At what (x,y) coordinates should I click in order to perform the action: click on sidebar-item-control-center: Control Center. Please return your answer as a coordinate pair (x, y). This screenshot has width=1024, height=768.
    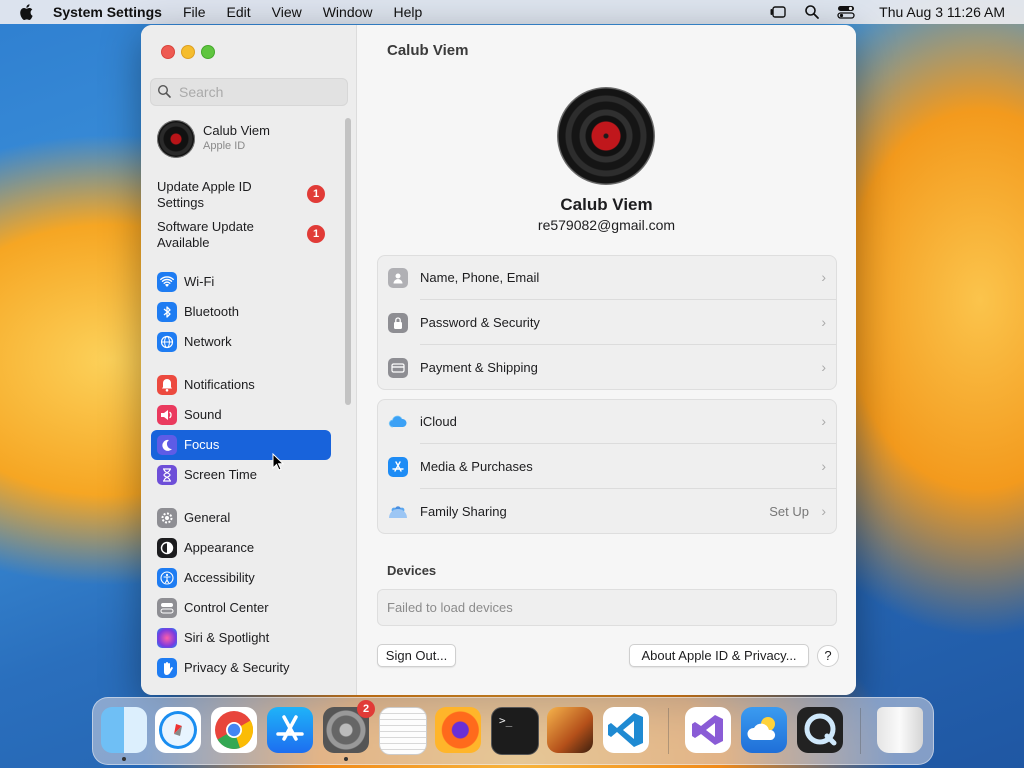
    Looking at the image, I should click on (241, 608).